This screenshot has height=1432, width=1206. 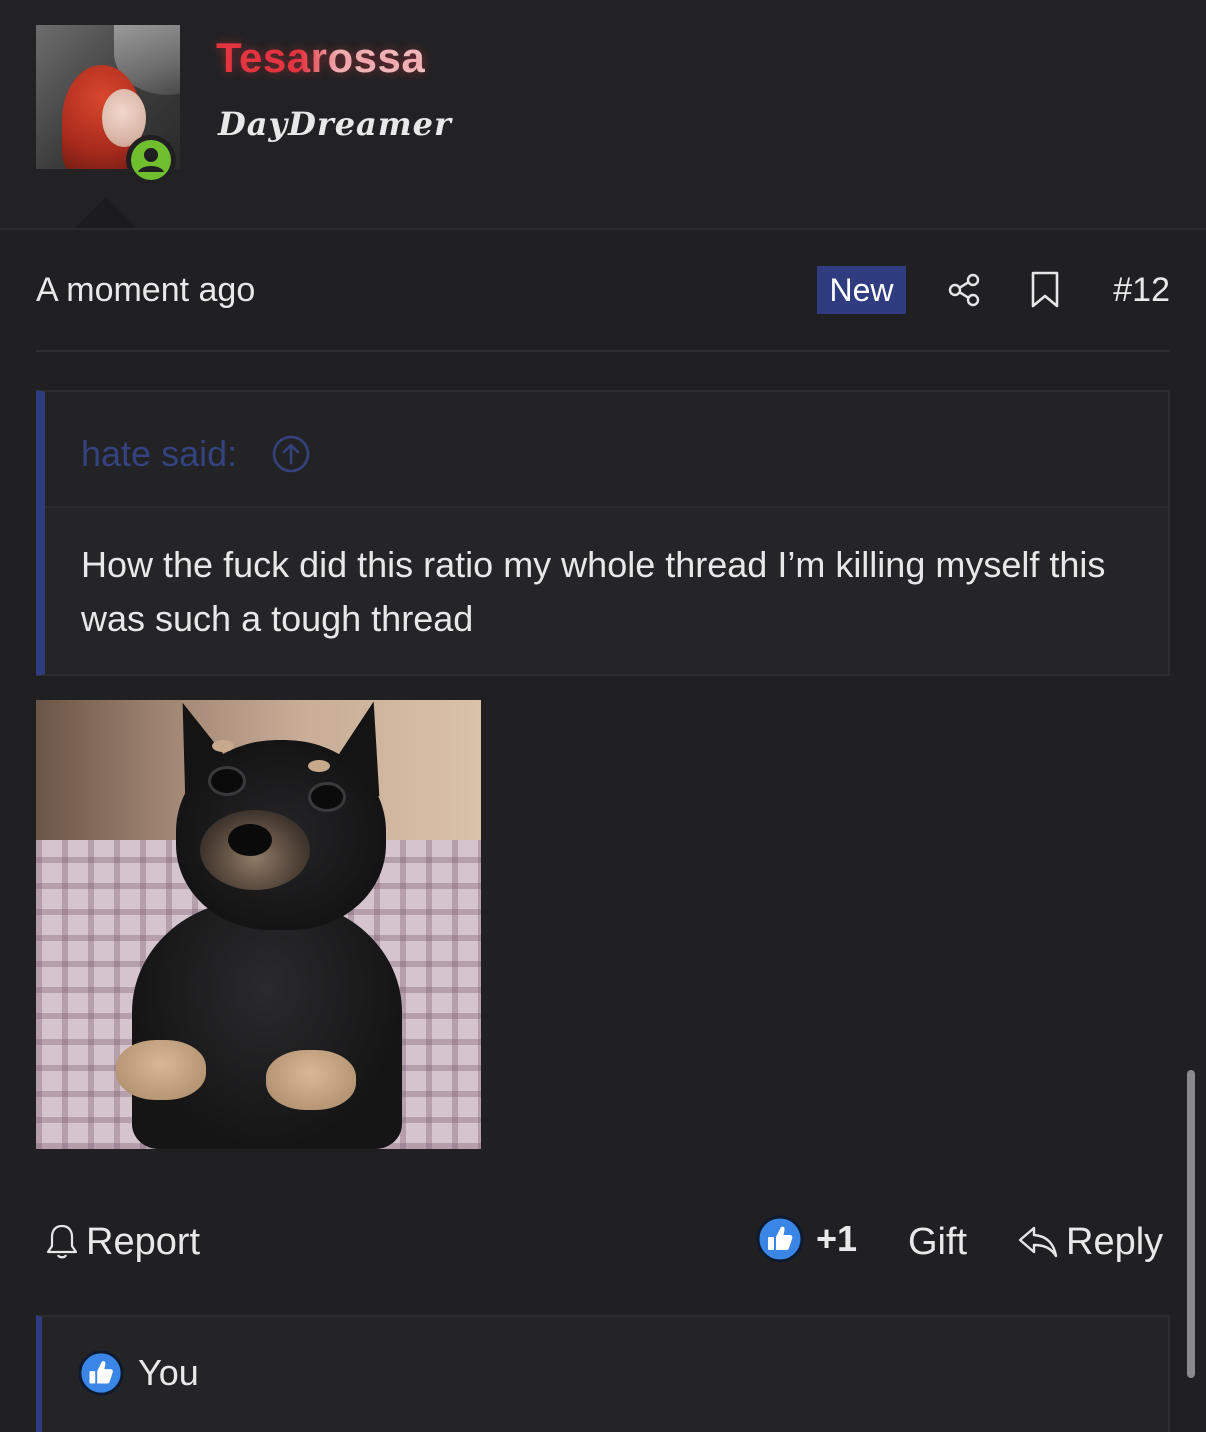 What do you see at coordinates (1191, 1224) in the screenshot?
I see `scrollbar` at bounding box center [1191, 1224].